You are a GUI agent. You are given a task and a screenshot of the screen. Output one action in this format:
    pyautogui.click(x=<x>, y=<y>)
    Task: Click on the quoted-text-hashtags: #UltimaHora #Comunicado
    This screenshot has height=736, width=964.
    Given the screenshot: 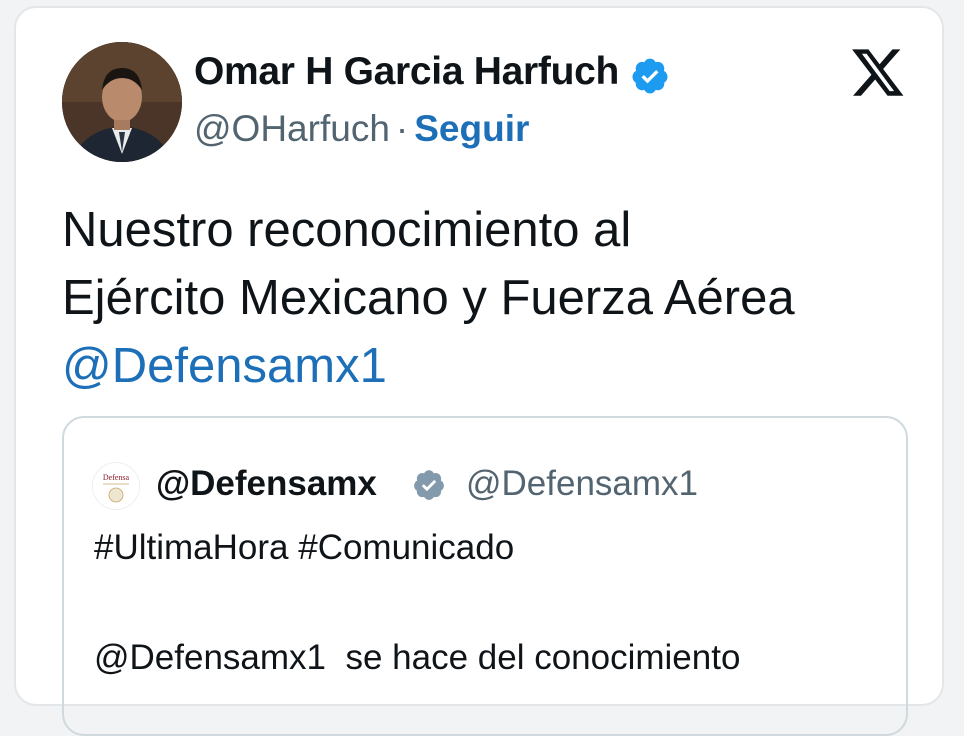 What is the action you would take?
    pyautogui.click(x=304, y=547)
    